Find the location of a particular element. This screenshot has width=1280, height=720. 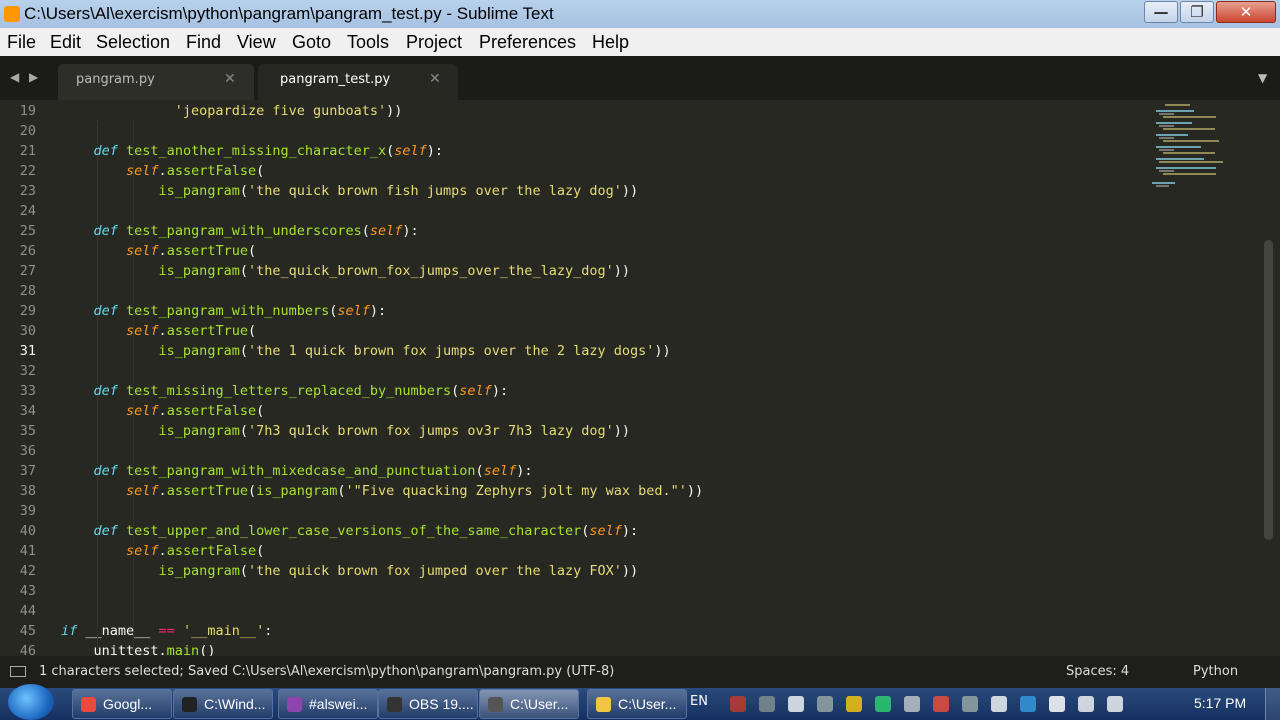

tab-back-icon: ◀ is located at coordinates (14, 77).